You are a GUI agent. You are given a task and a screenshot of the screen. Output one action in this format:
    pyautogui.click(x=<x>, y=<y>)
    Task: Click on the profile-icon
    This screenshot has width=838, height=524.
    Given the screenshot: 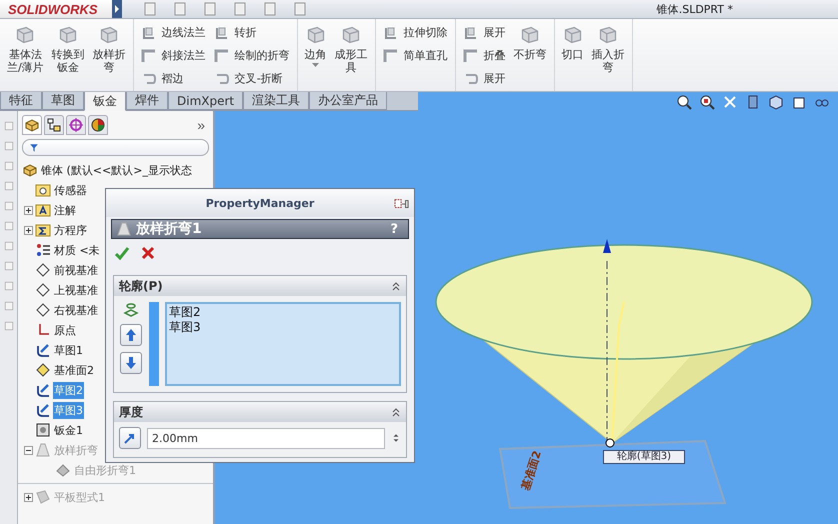 What is the action you would take?
    pyautogui.click(x=131, y=310)
    